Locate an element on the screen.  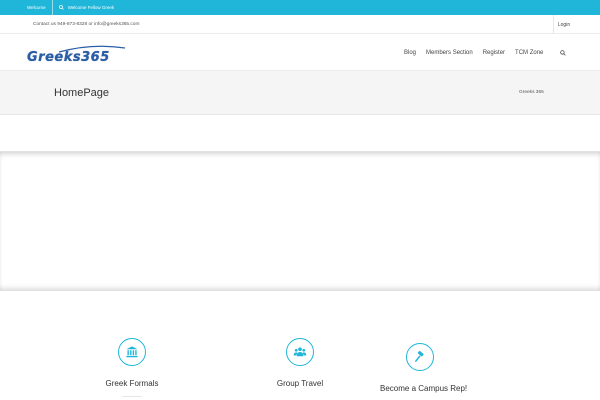
feature-group-travel: Group Travel is located at coordinates (300, 363).